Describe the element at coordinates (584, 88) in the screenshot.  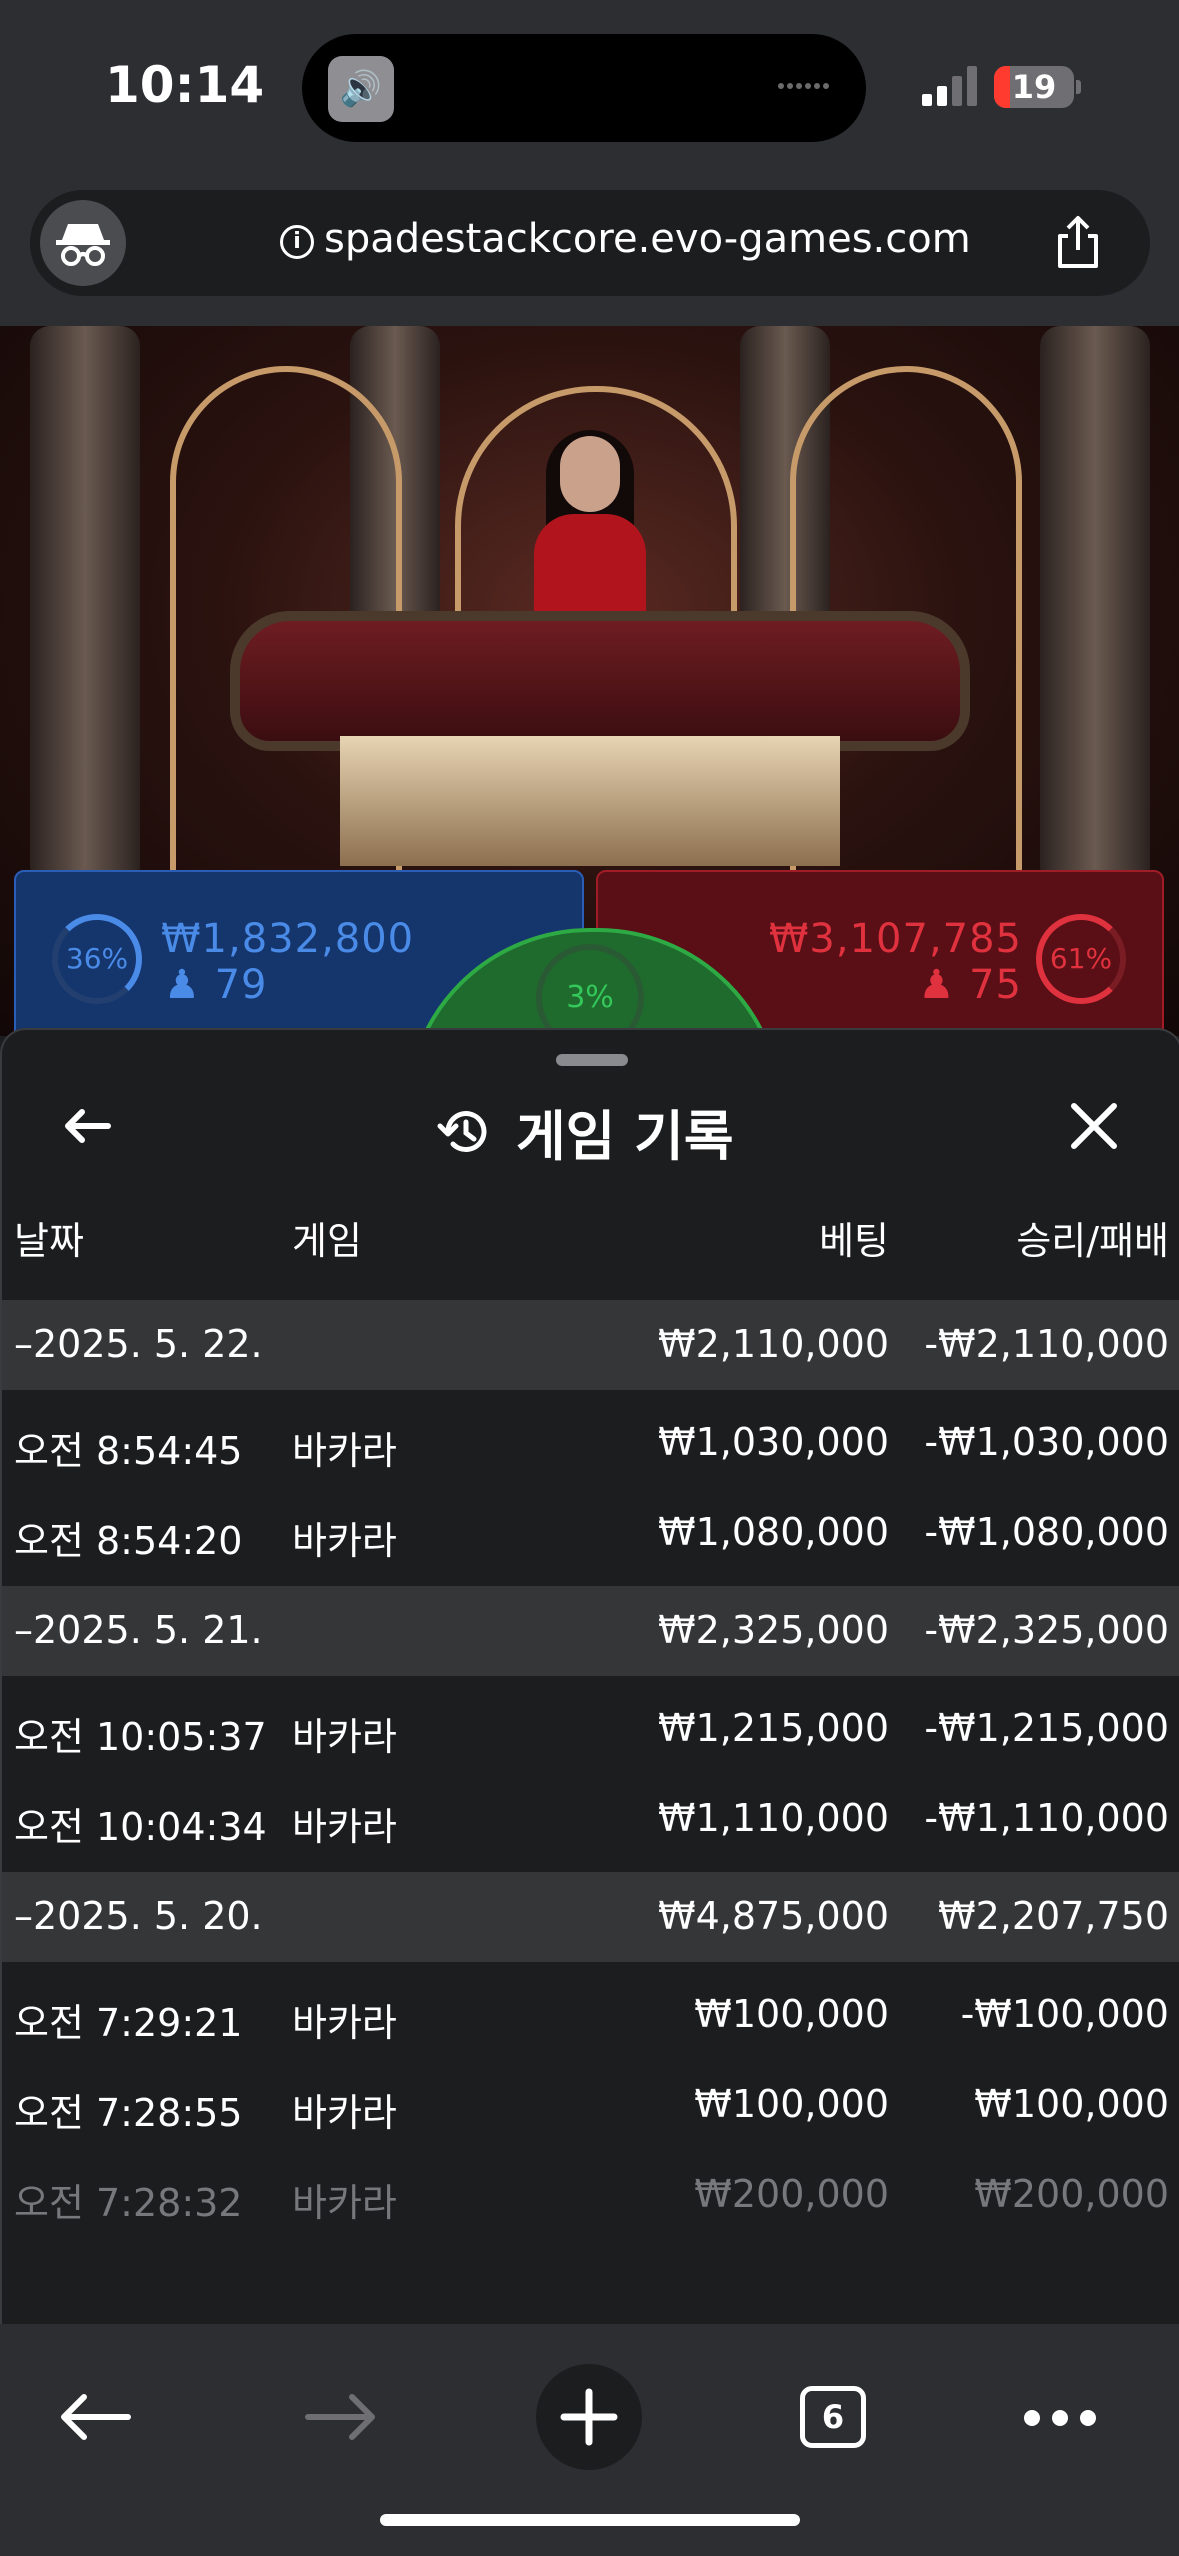
I see `dynamic-island: 🔊` at that location.